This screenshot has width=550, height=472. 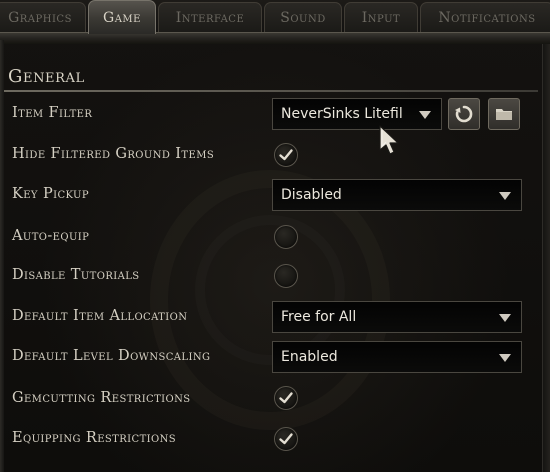 What do you see at coordinates (286, 276) in the screenshot?
I see `disable-tutorials-checkbox` at bounding box center [286, 276].